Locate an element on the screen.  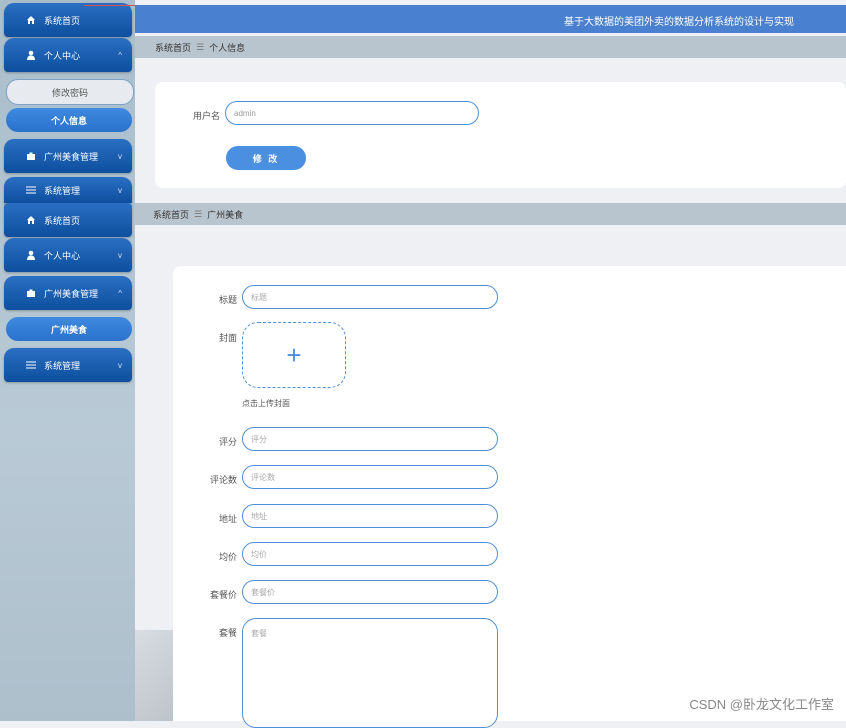
sidebar-item-personal-center: 个人中心 v is located at coordinates (68, 255).